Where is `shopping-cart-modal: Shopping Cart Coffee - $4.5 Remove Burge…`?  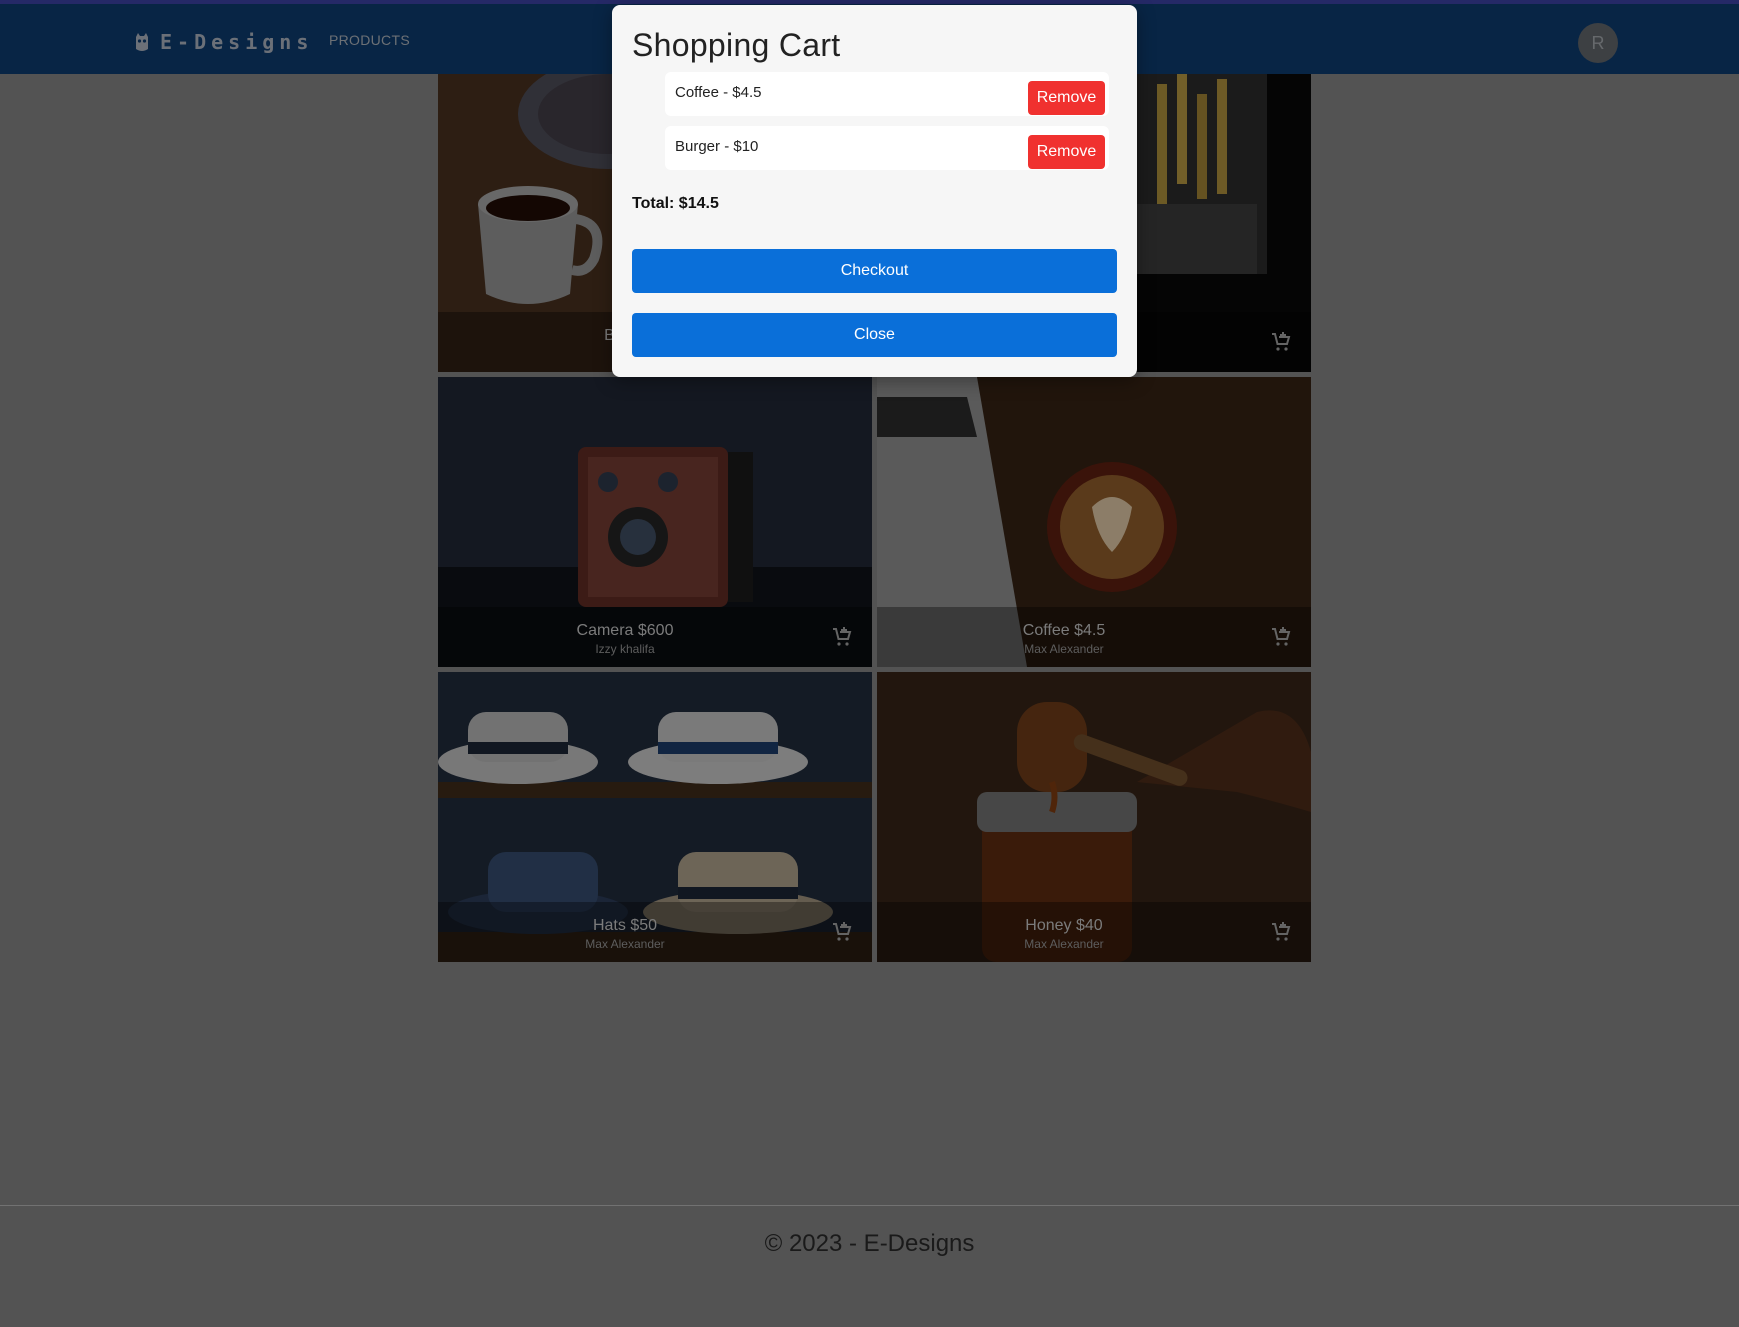
shopping-cart-modal: Shopping Cart Coffee - $4.5 Remove Burge… is located at coordinates (874, 191).